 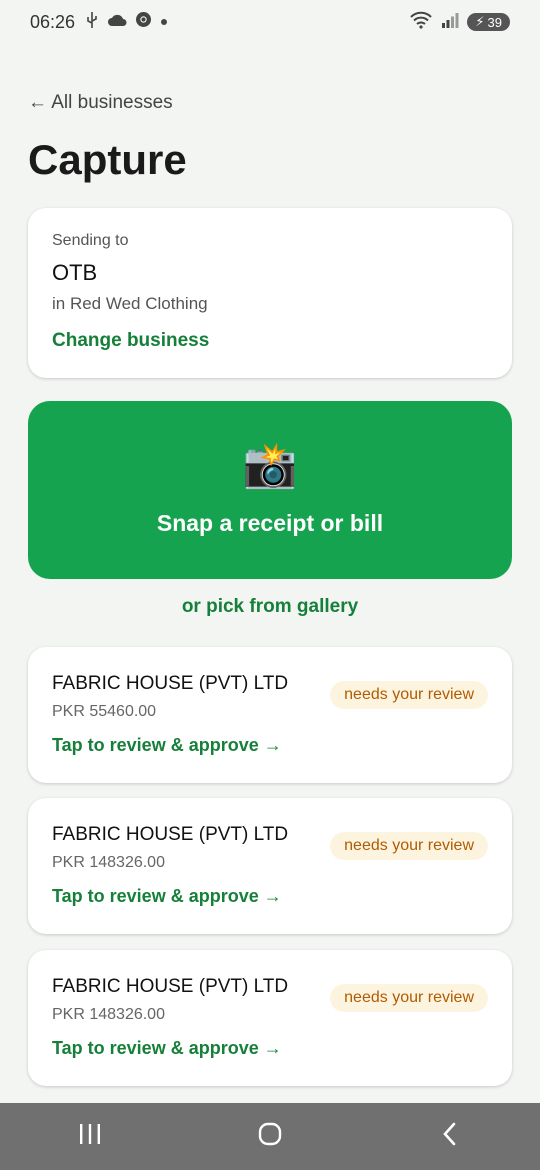 What do you see at coordinates (270, 22) in the screenshot?
I see `status-bar: 06:26 ⚡ 39` at bounding box center [270, 22].